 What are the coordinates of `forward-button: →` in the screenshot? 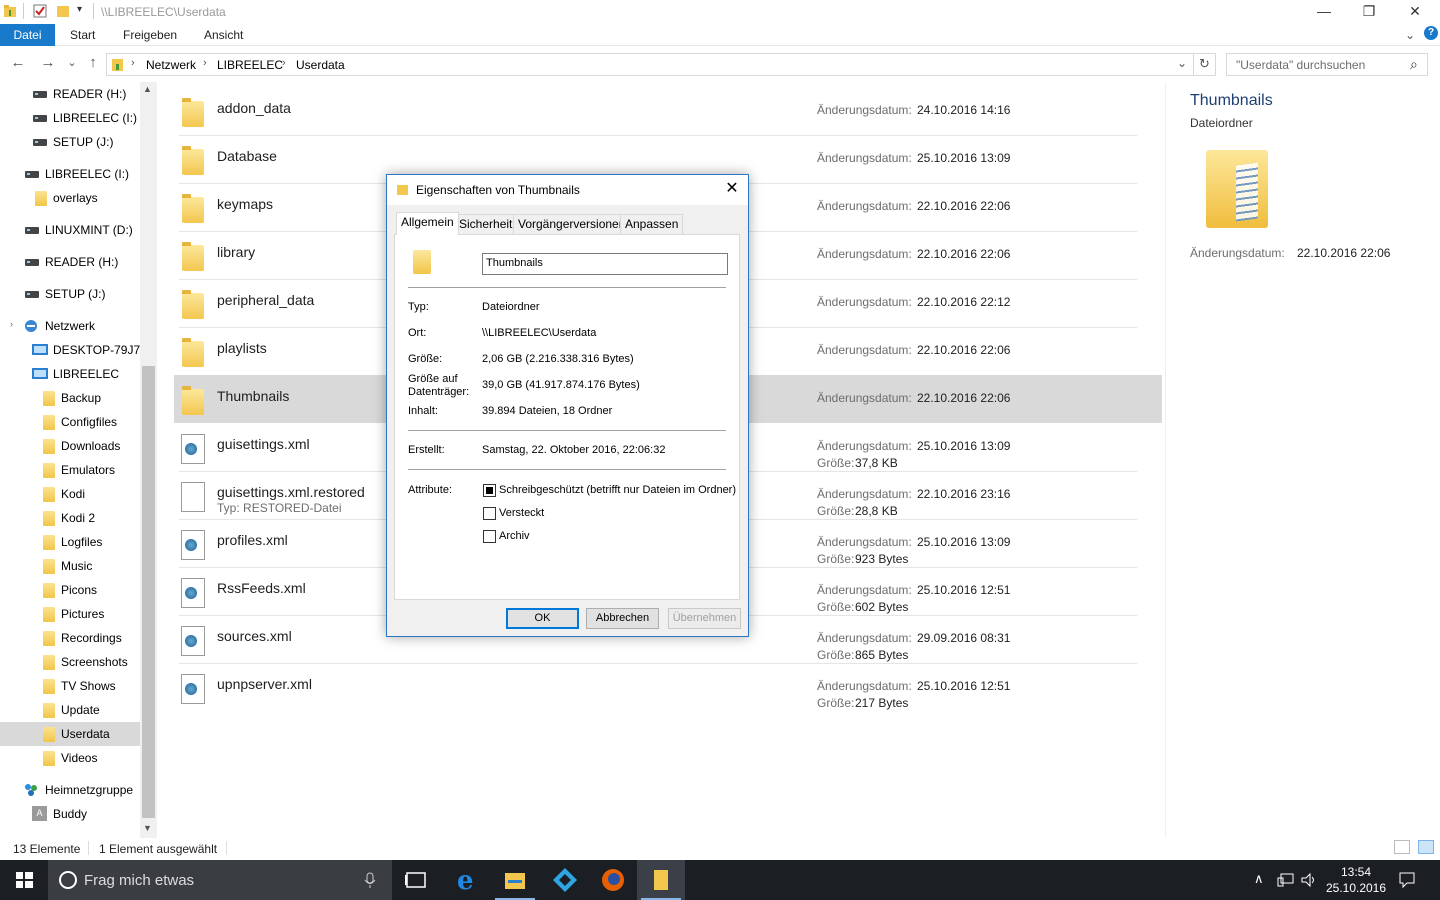 It's located at (48, 64).